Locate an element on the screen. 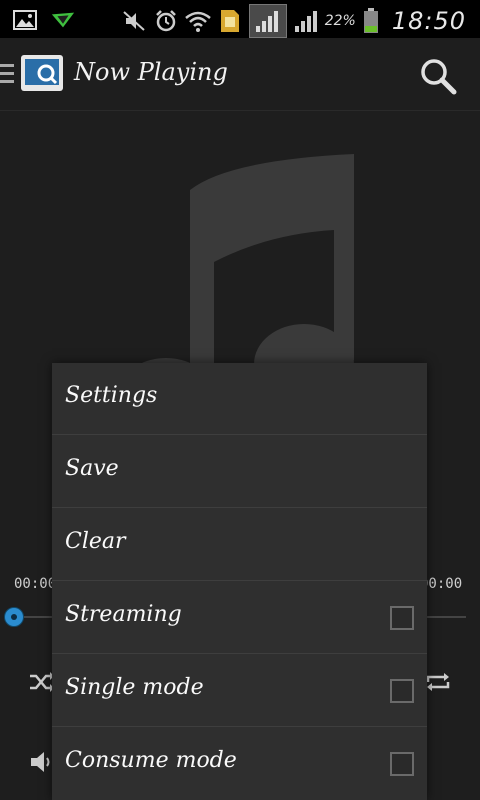 The width and height of the screenshot is (480, 800). menu-item-settings: Settings is located at coordinates (239, 399).